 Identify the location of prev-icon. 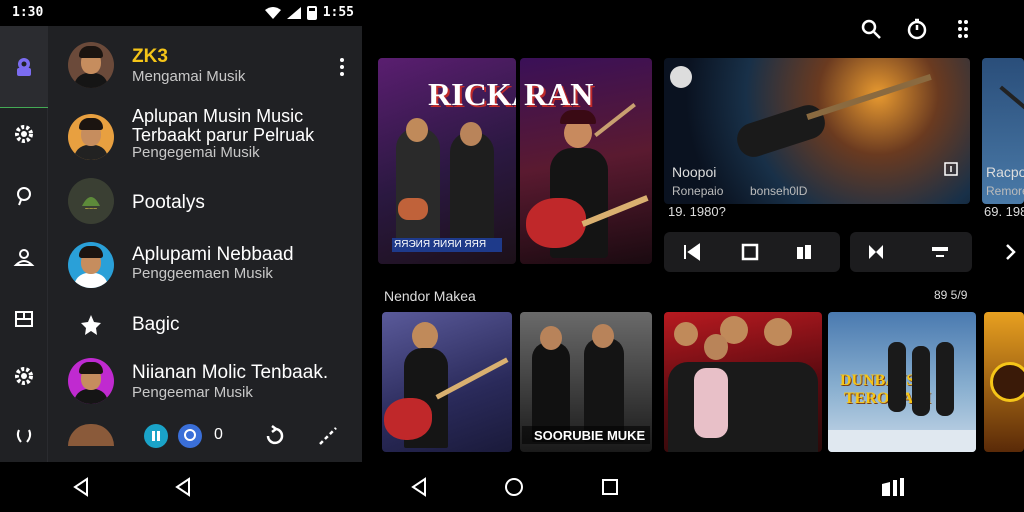
(692, 252).